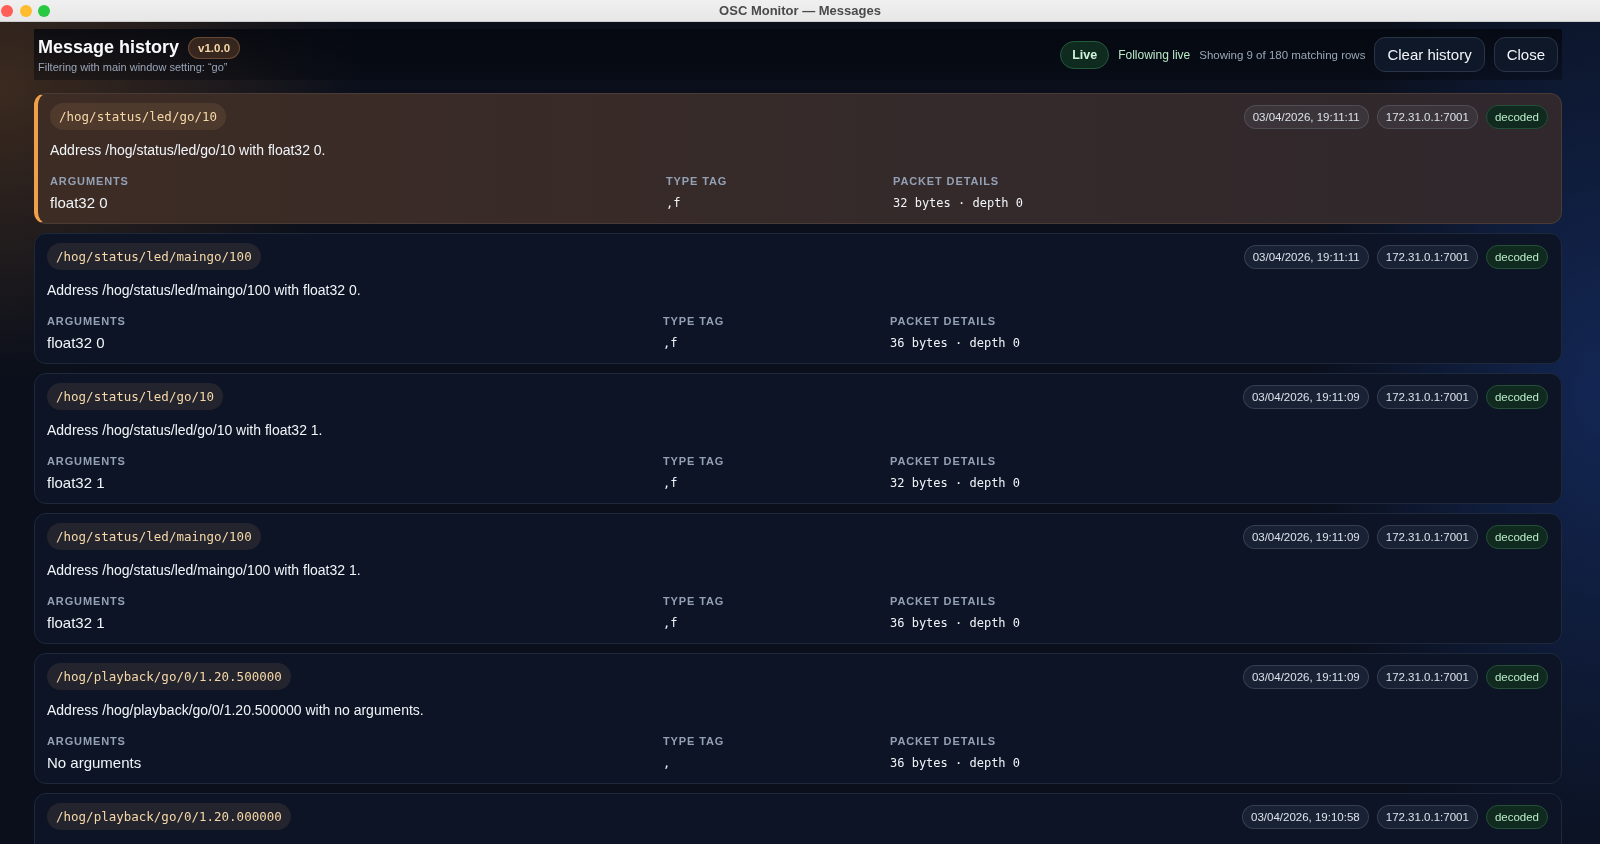 The width and height of the screenshot is (1600, 844). What do you see at coordinates (188, 150) in the screenshot?
I see `message-description: Address /hog/status/led/go/10 with float32 0.` at bounding box center [188, 150].